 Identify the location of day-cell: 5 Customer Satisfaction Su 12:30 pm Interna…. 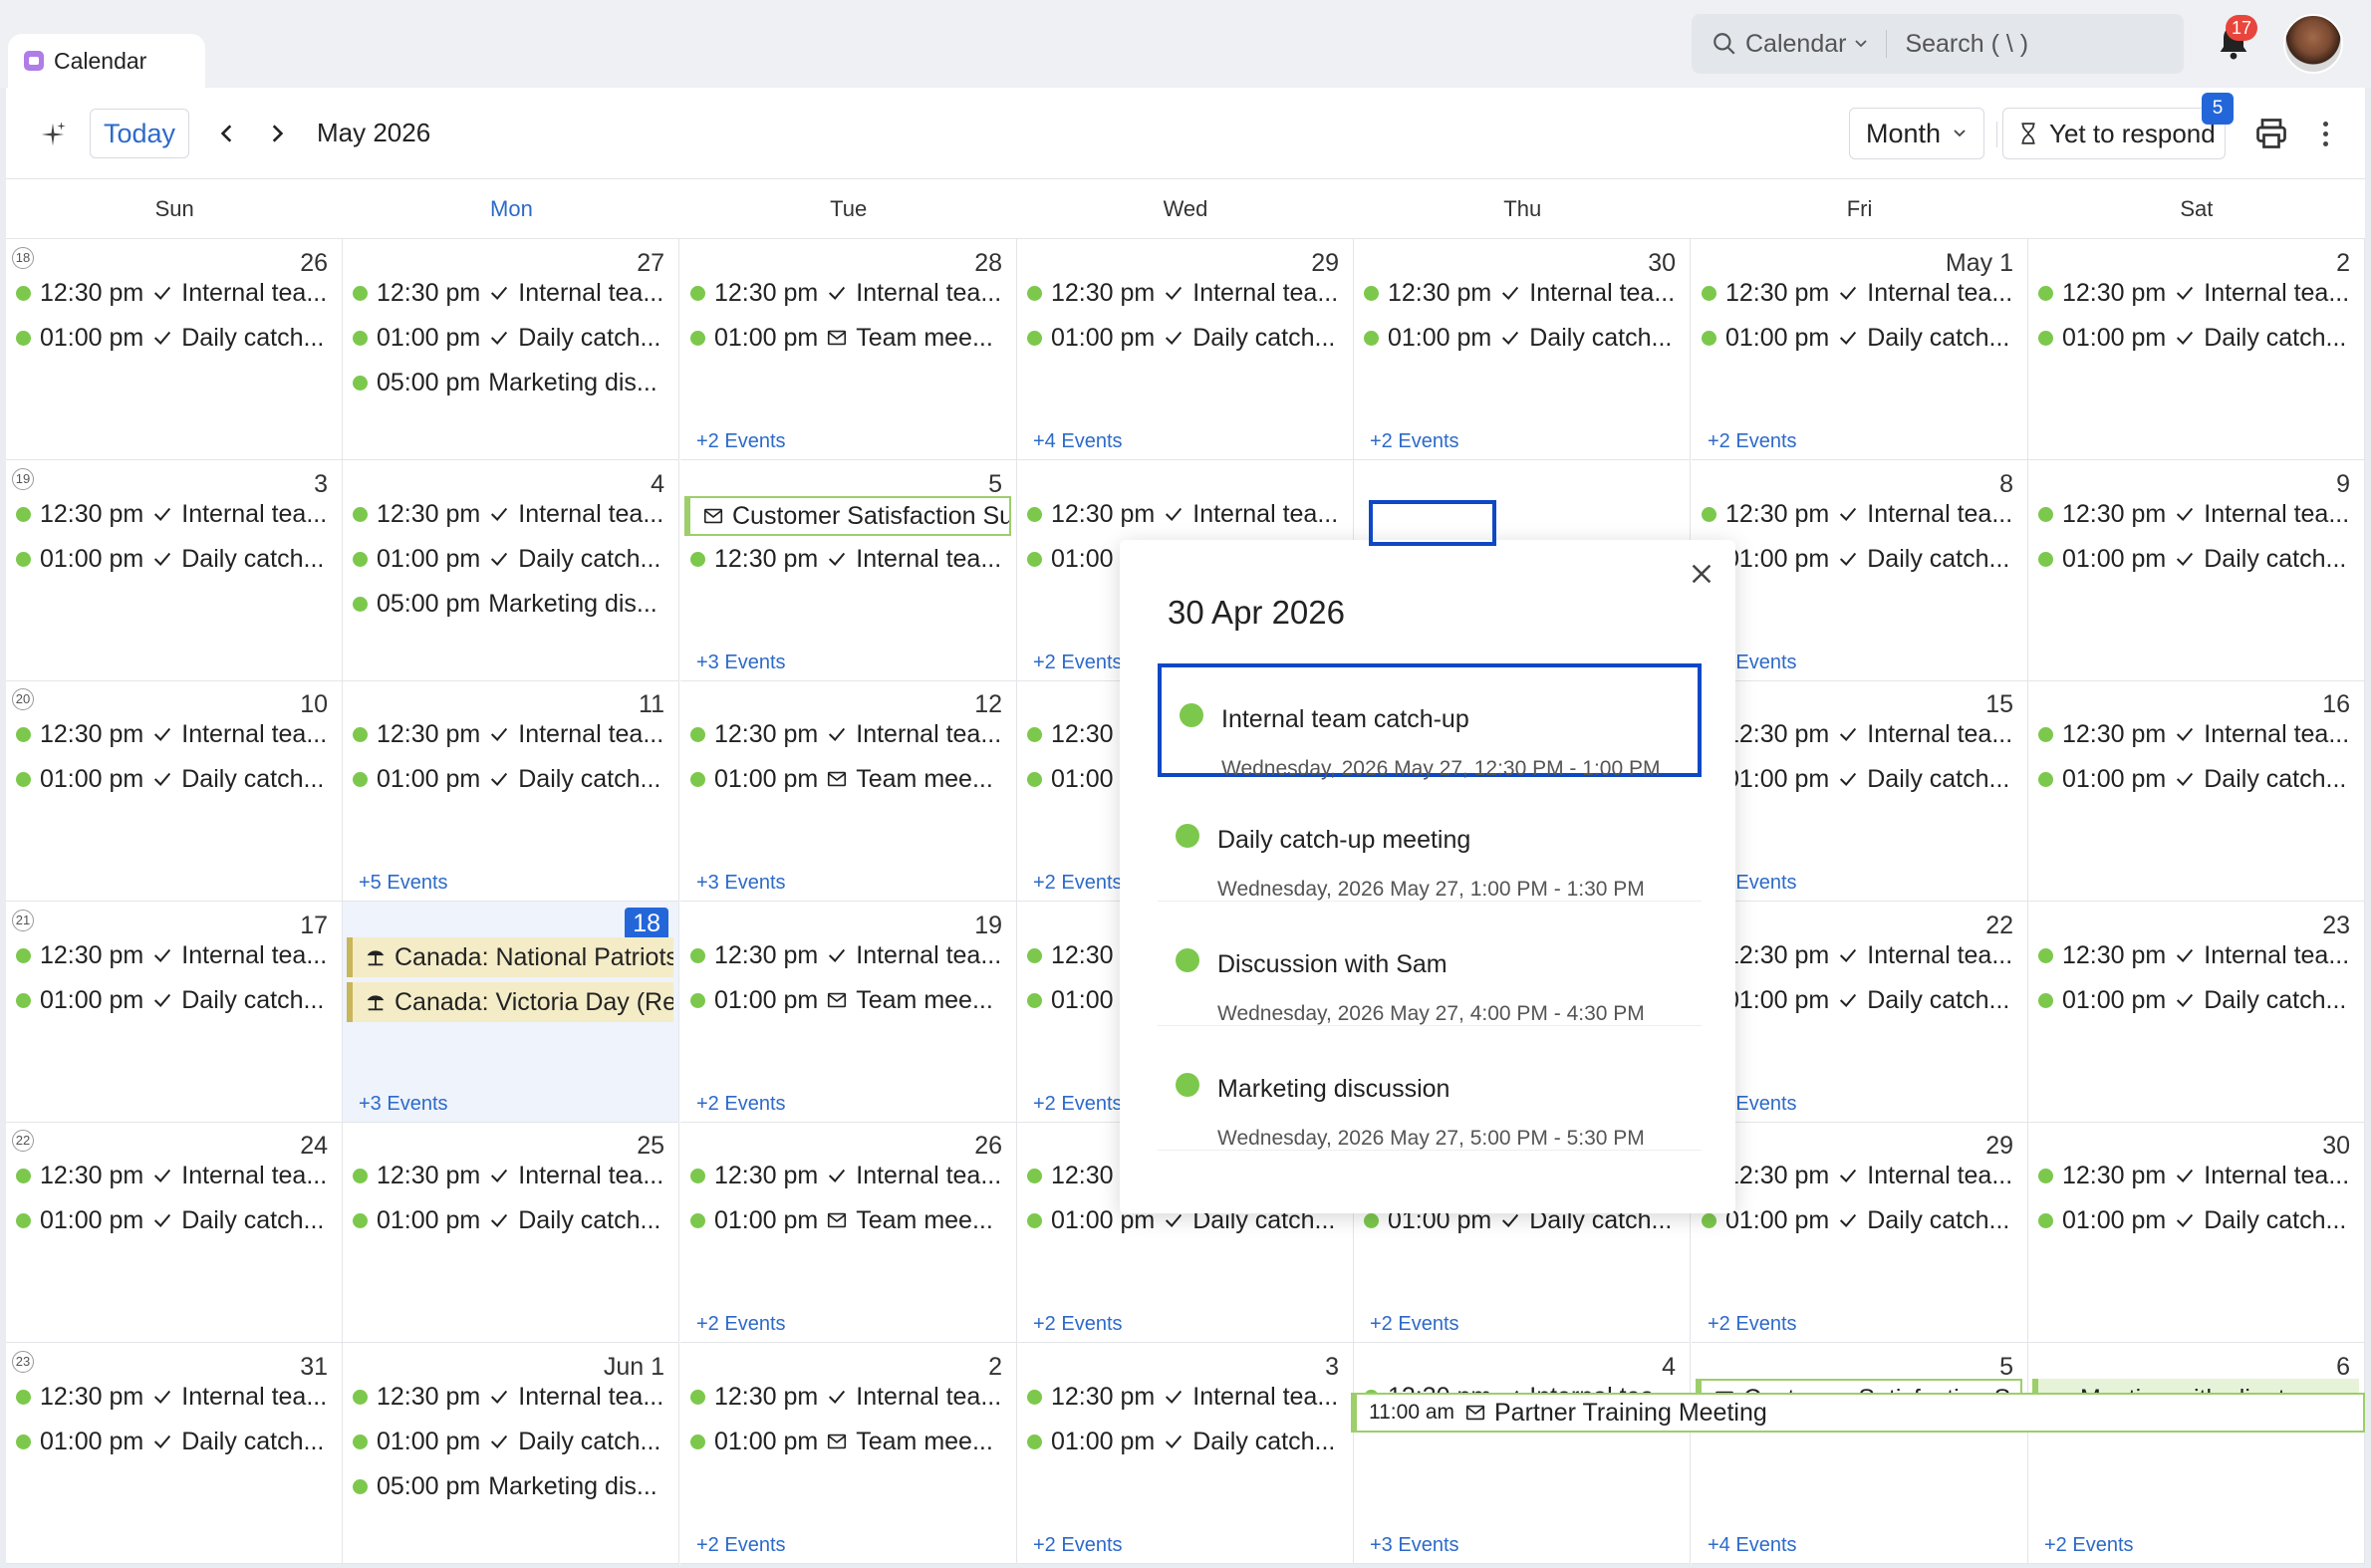
(848, 571).